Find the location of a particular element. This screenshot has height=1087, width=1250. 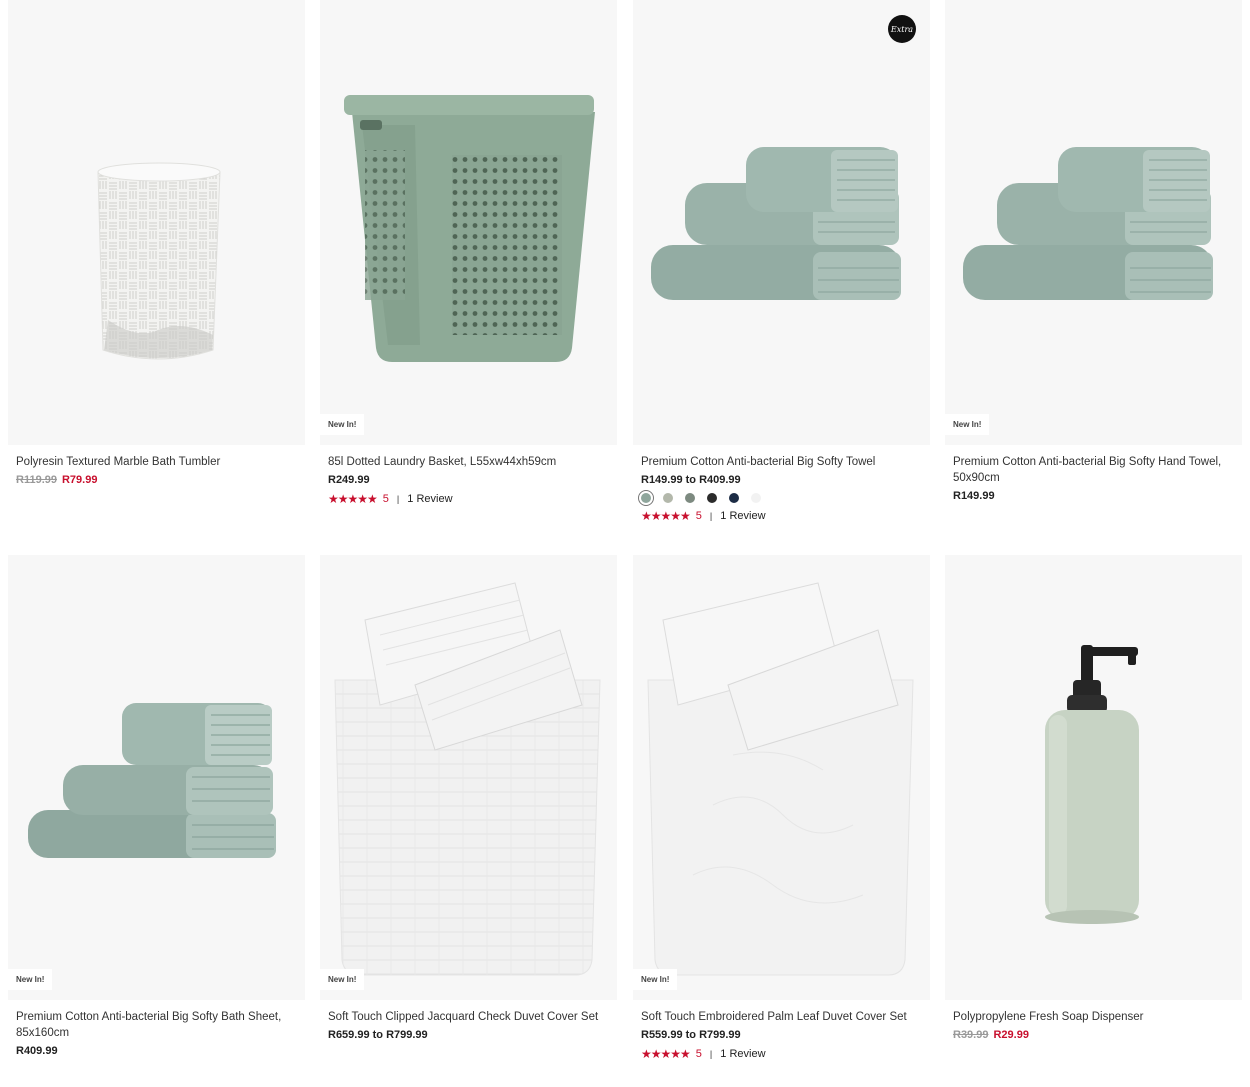

price: R249.99 is located at coordinates (349, 480).